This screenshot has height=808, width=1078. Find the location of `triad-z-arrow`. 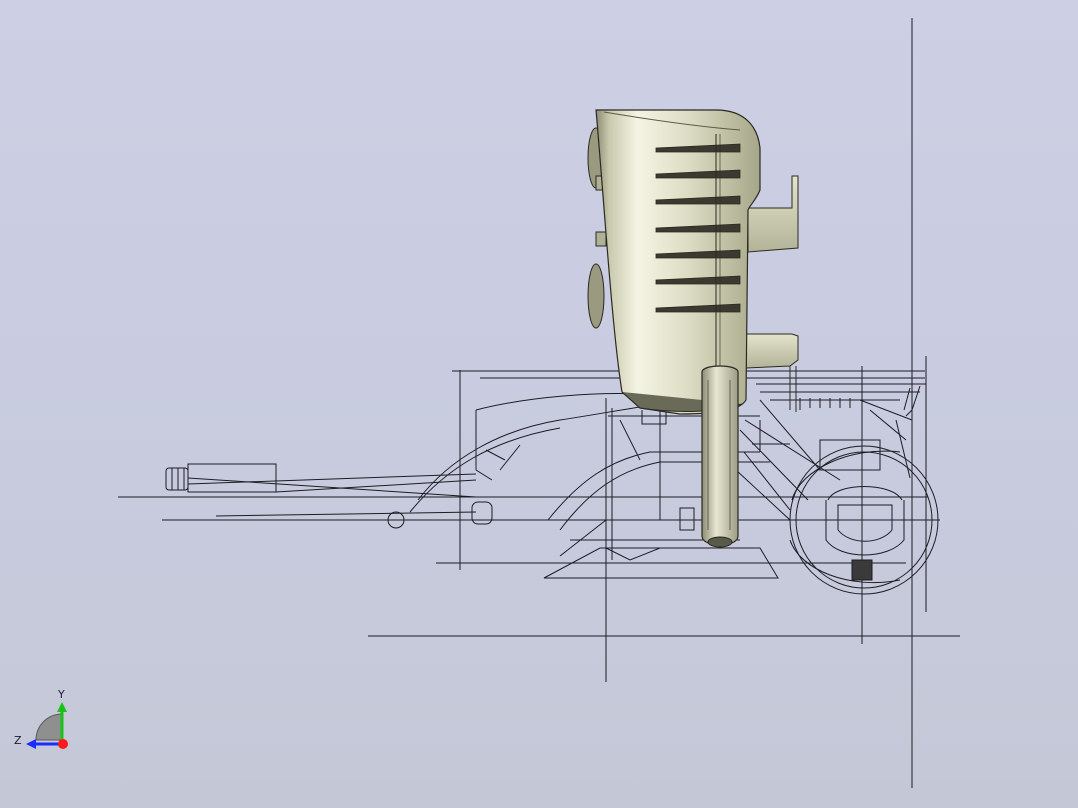

triad-z-arrow is located at coordinates (31, 744).